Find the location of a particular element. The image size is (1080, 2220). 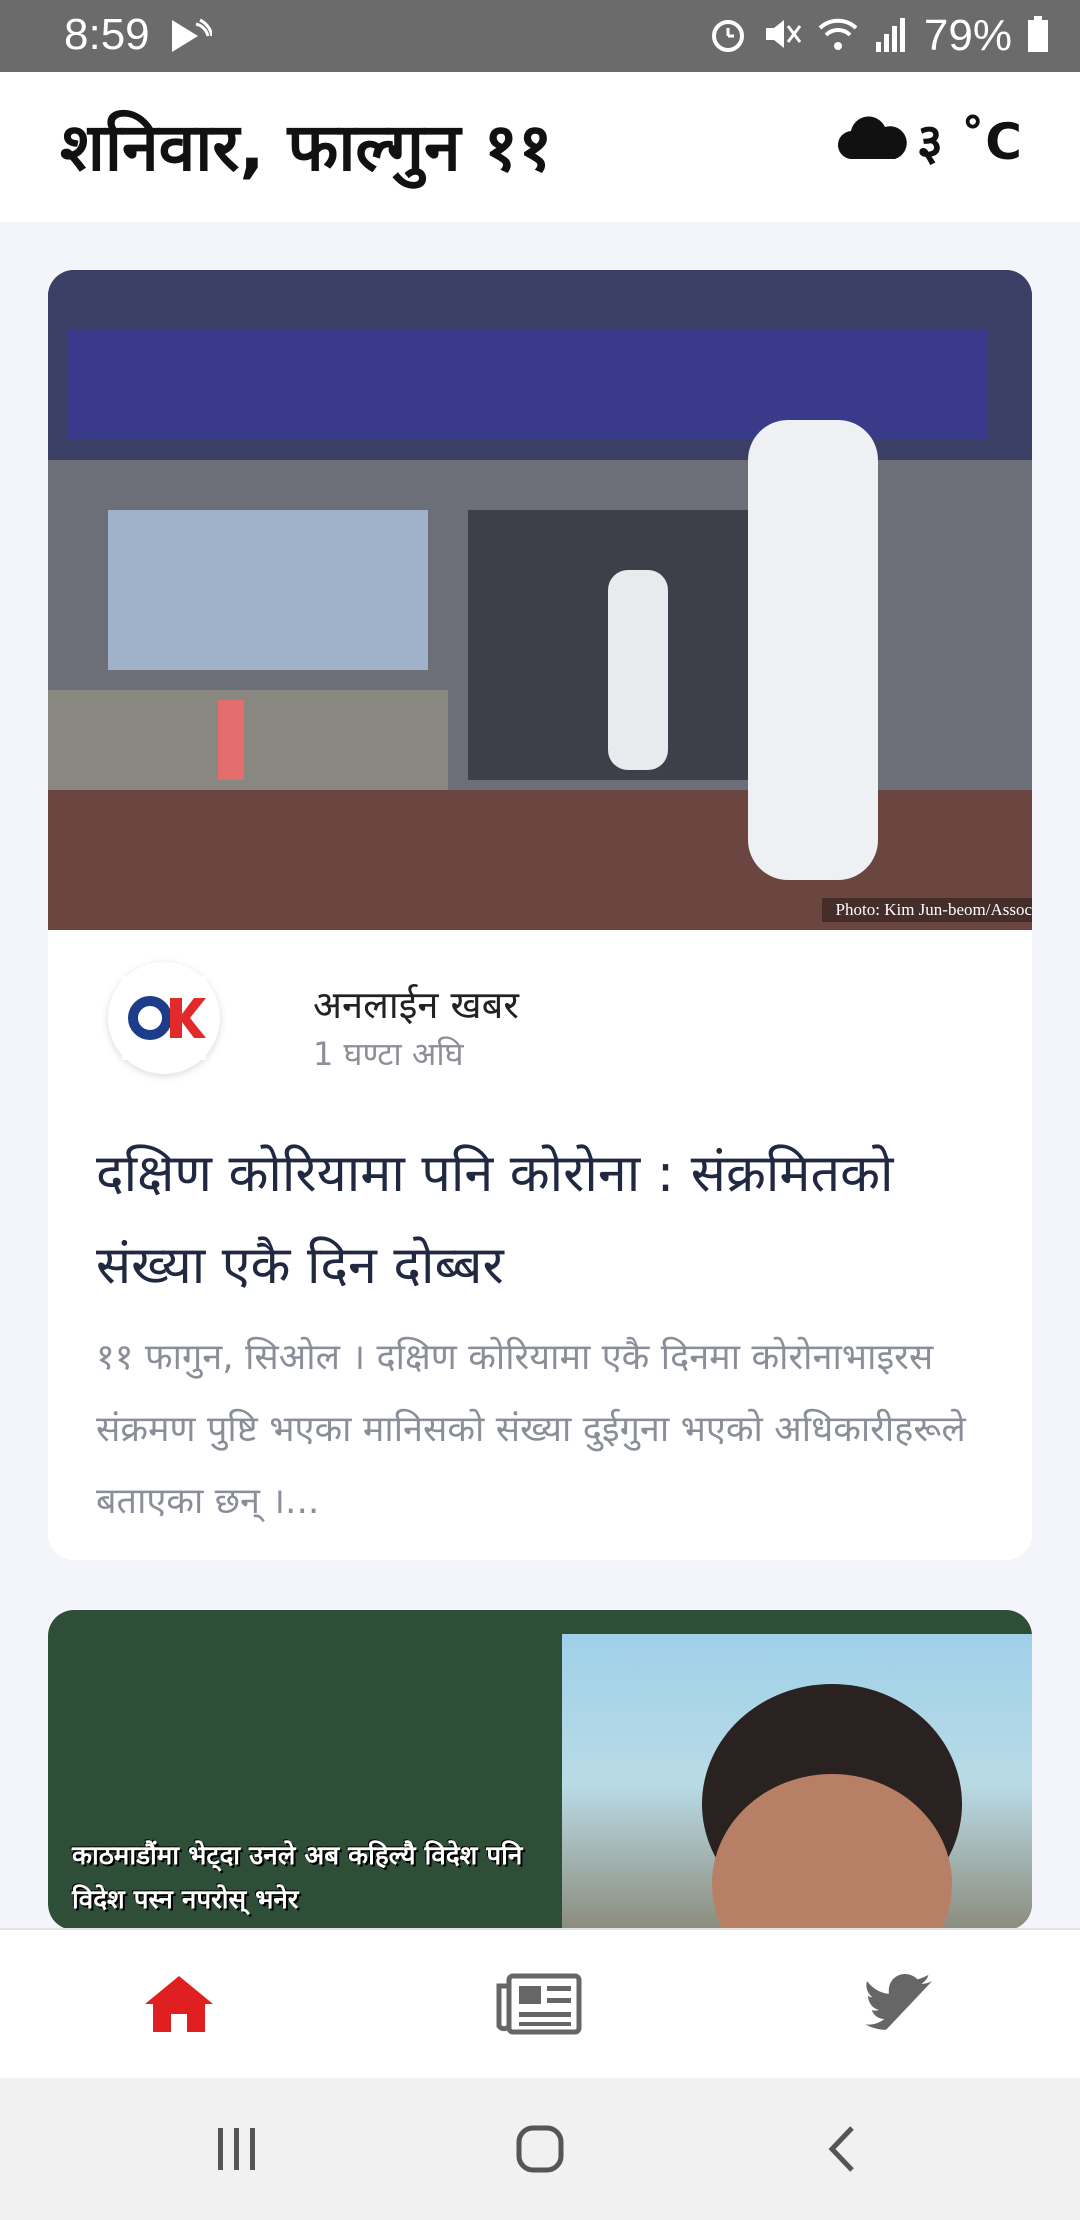

source-name: अनलाईन खबर is located at coordinates (416, 1005).